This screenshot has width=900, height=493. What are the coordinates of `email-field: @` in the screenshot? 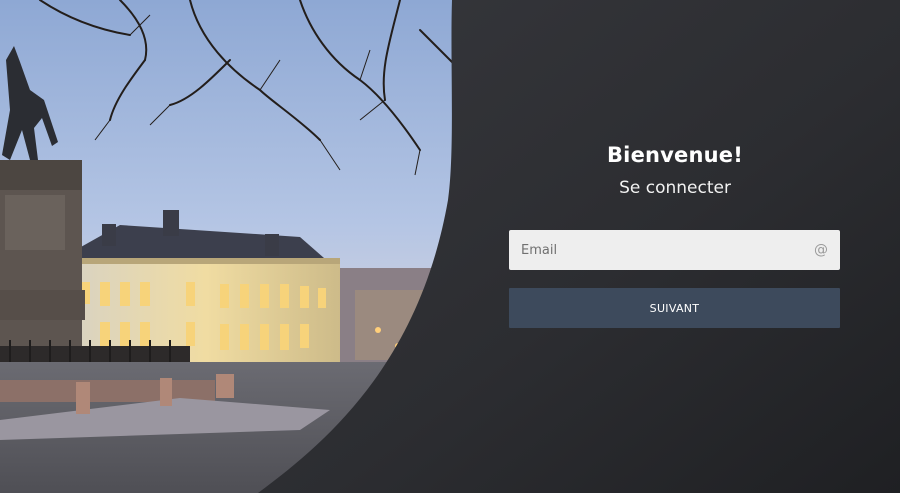 It's located at (674, 250).